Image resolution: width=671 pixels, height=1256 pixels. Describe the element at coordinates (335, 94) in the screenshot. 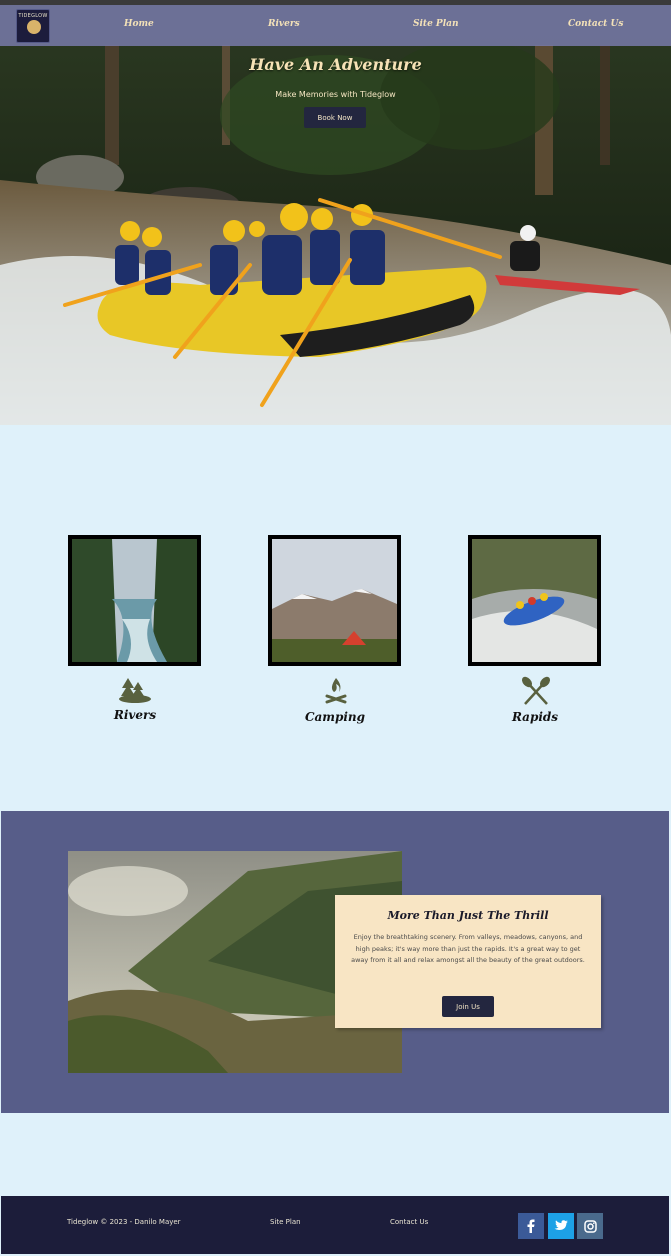

I see `hero-subtitle: Make Memories with Tideglow` at that location.